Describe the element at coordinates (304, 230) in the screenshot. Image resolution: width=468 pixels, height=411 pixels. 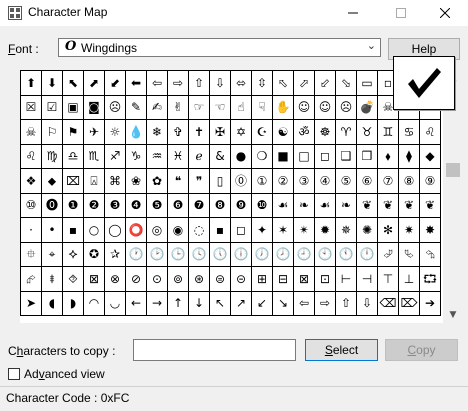
I see `character-cell: ✴` at that location.